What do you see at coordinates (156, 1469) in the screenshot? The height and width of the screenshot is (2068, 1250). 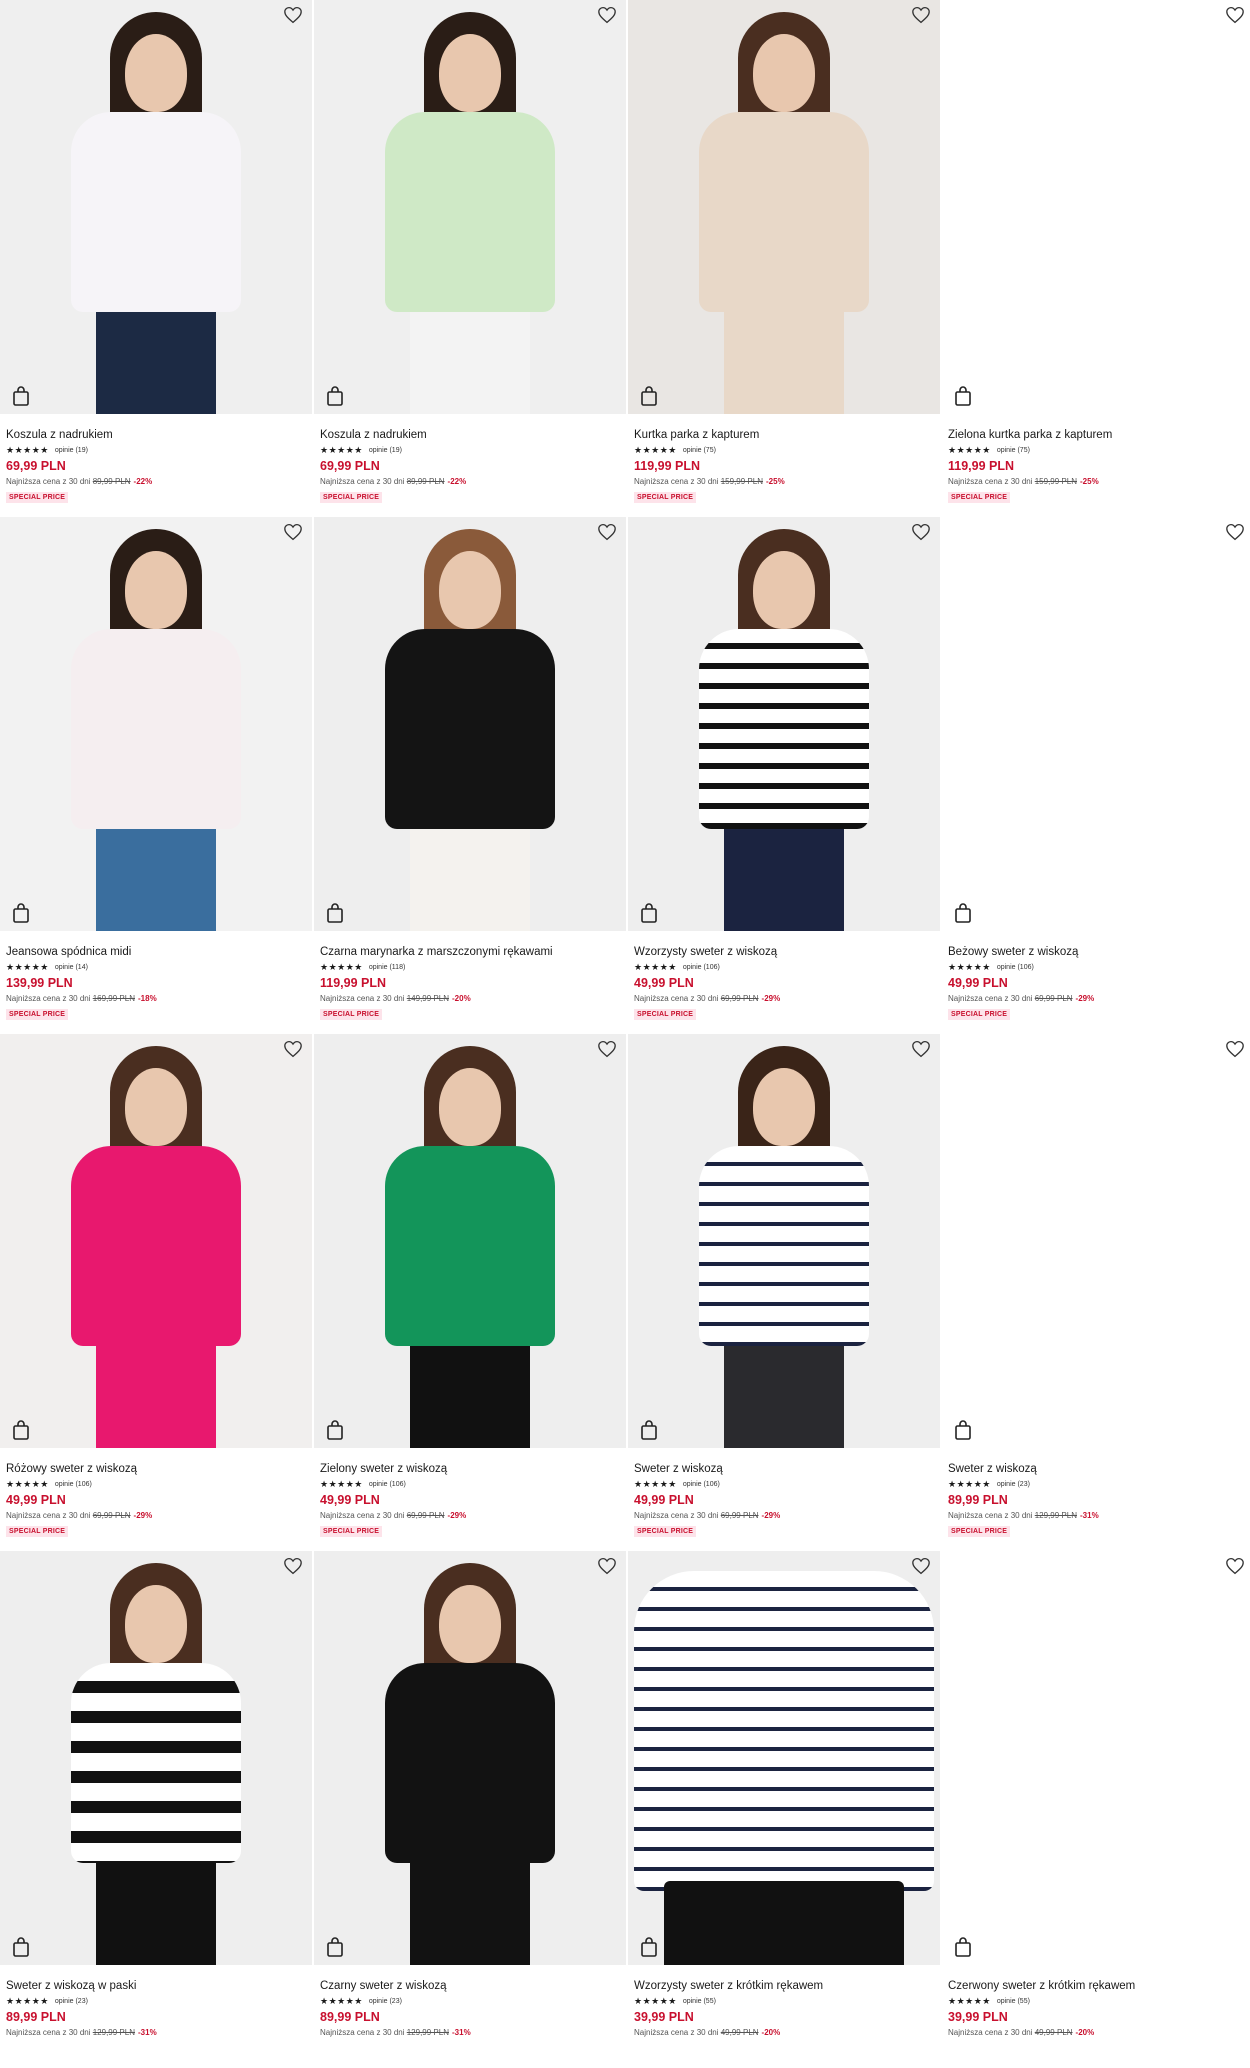 I see `product-name: Różowy sweter z wiskozą` at bounding box center [156, 1469].